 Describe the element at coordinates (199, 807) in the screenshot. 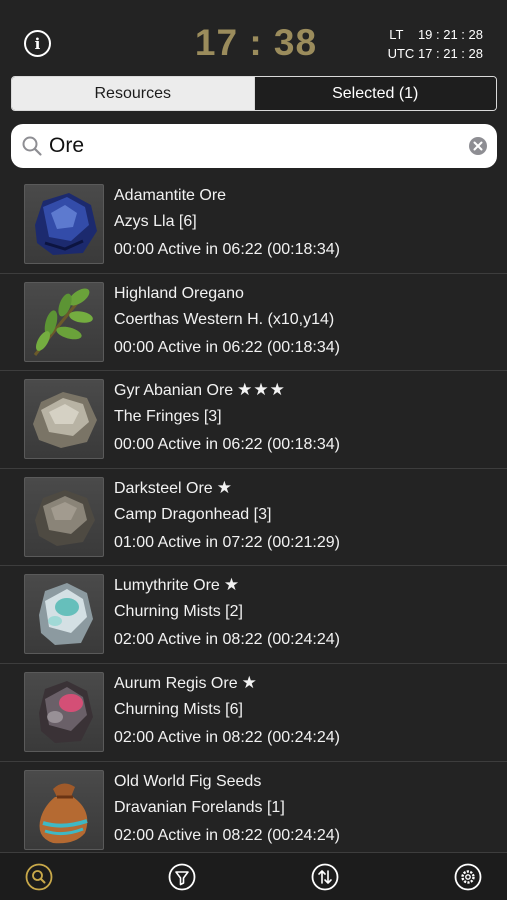

I see `item-location: Dravanian Forelands [1]` at that location.